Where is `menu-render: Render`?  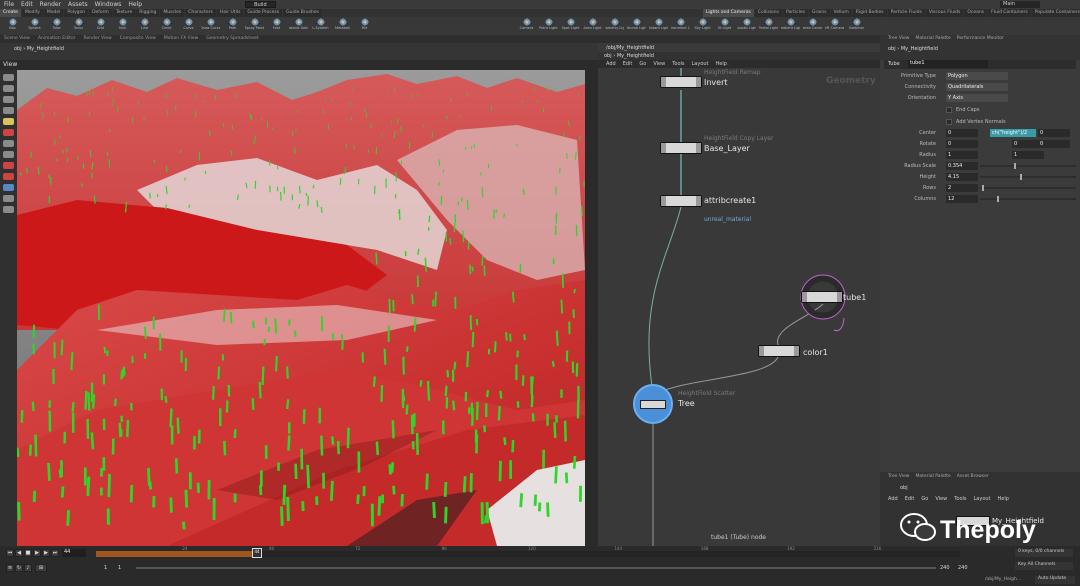 menu-render: Render is located at coordinates (50, 4).